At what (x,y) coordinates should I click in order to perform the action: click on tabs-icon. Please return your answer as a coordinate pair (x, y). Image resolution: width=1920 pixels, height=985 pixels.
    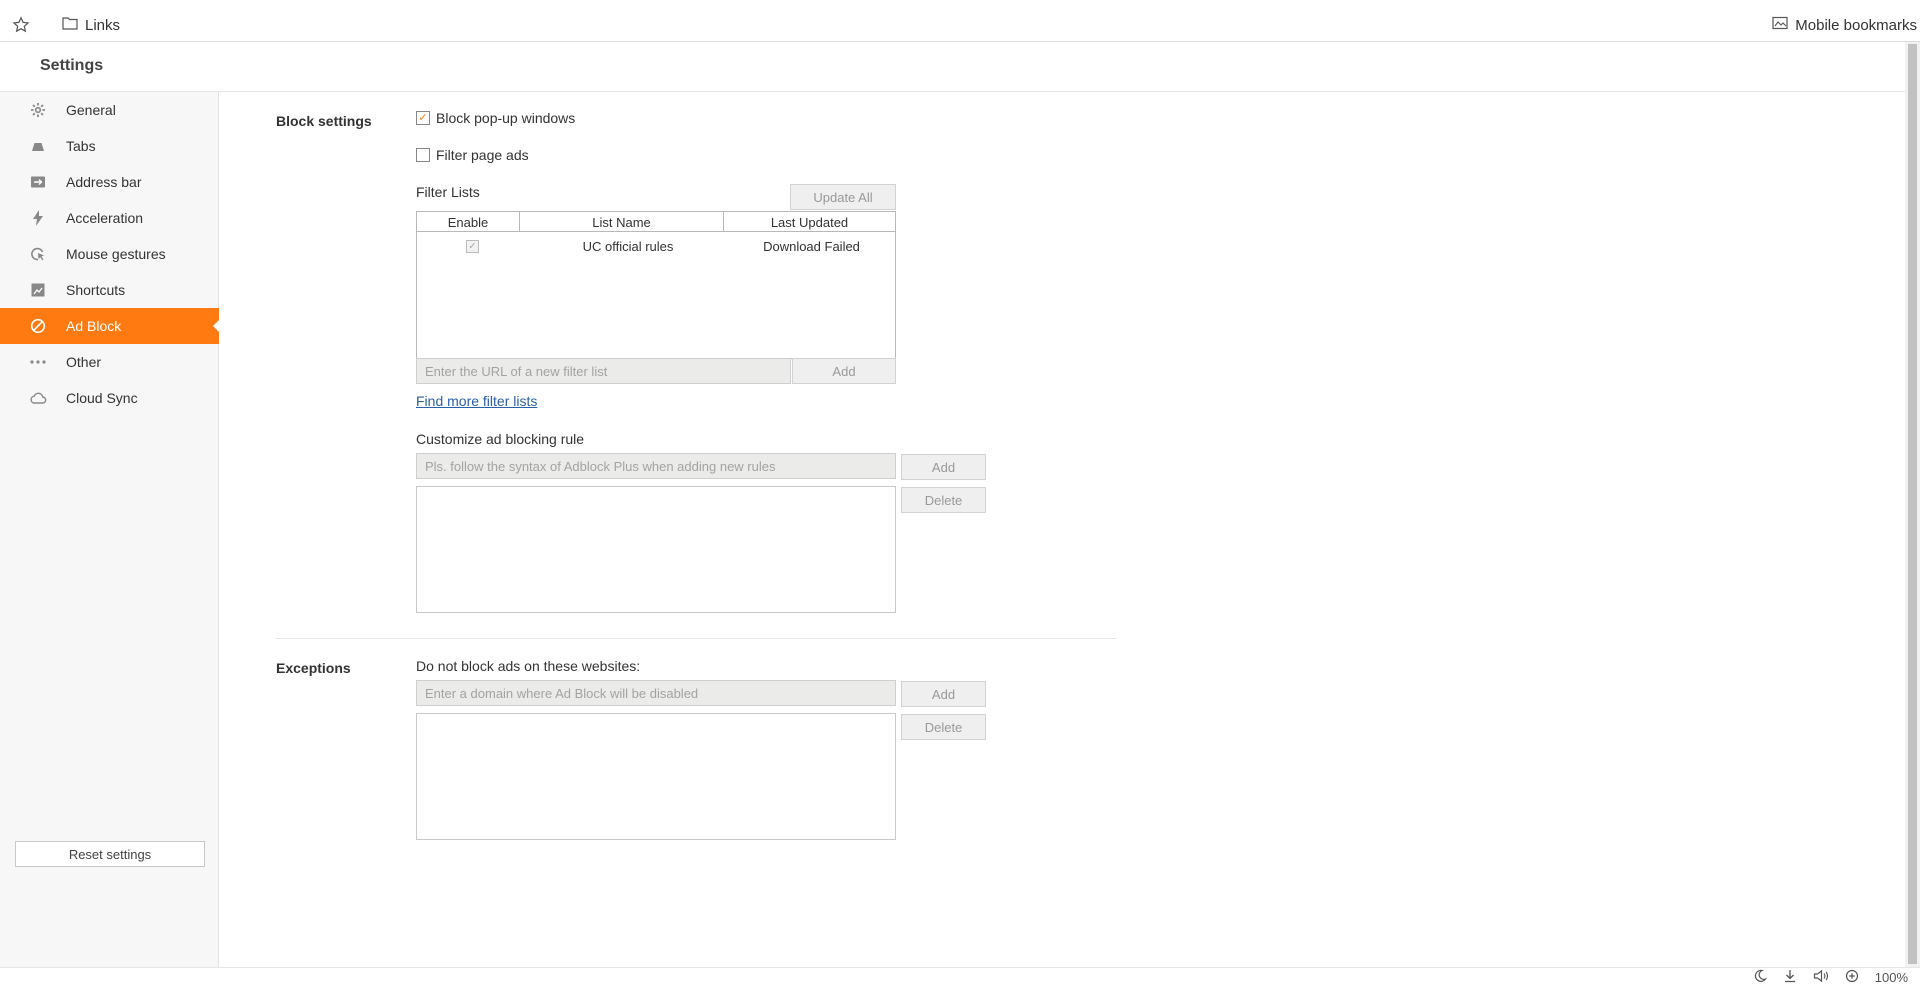
    Looking at the image, I should click on (38, 146).